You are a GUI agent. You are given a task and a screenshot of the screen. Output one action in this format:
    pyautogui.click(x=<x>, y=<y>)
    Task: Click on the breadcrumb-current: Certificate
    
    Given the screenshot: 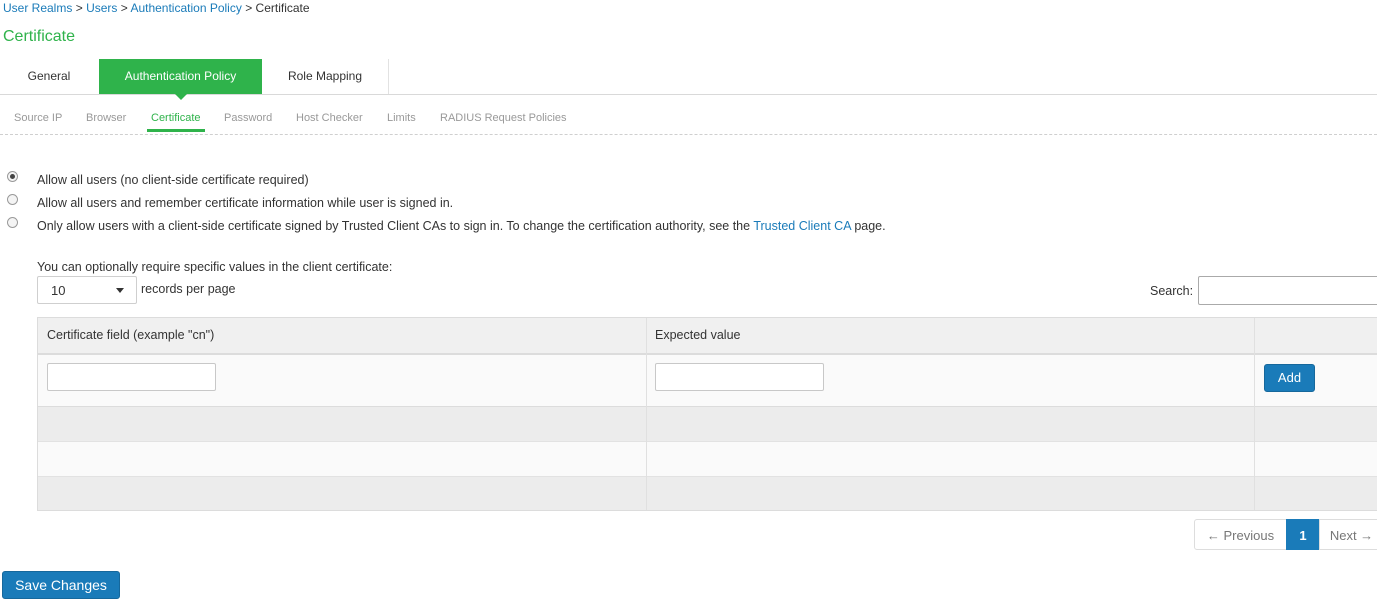 What is the action you would take?
    pyautogui.click(x=282, y=8)
    